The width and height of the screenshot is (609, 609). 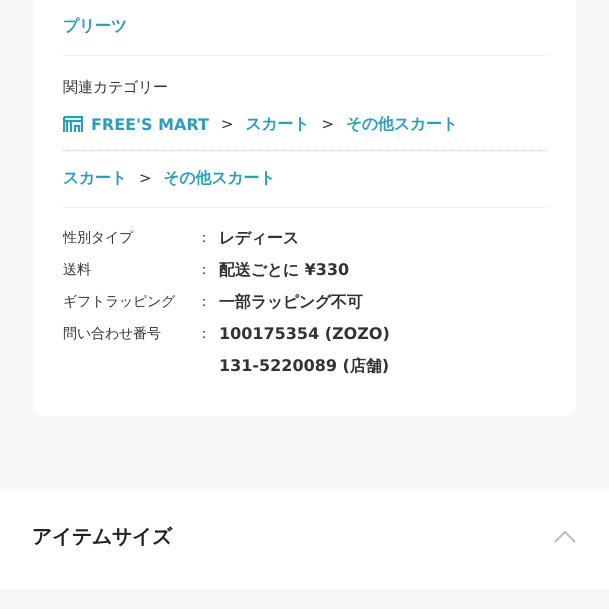 What do you see at coordinates (304, 366) in the screenshot?
I see `spec-value: 131-5220089 (店舗)` at bounding box center [304, 366].